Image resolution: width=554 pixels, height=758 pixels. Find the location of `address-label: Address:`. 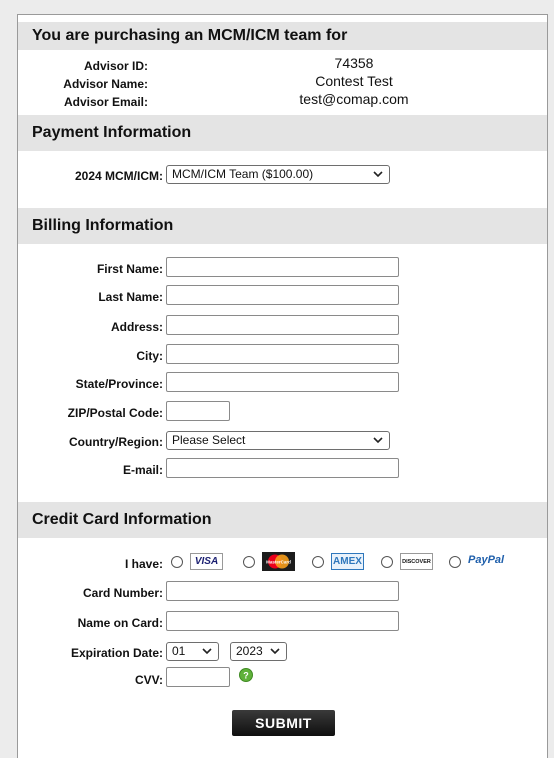

address-label: Address: is located at coordinates (136, 327).